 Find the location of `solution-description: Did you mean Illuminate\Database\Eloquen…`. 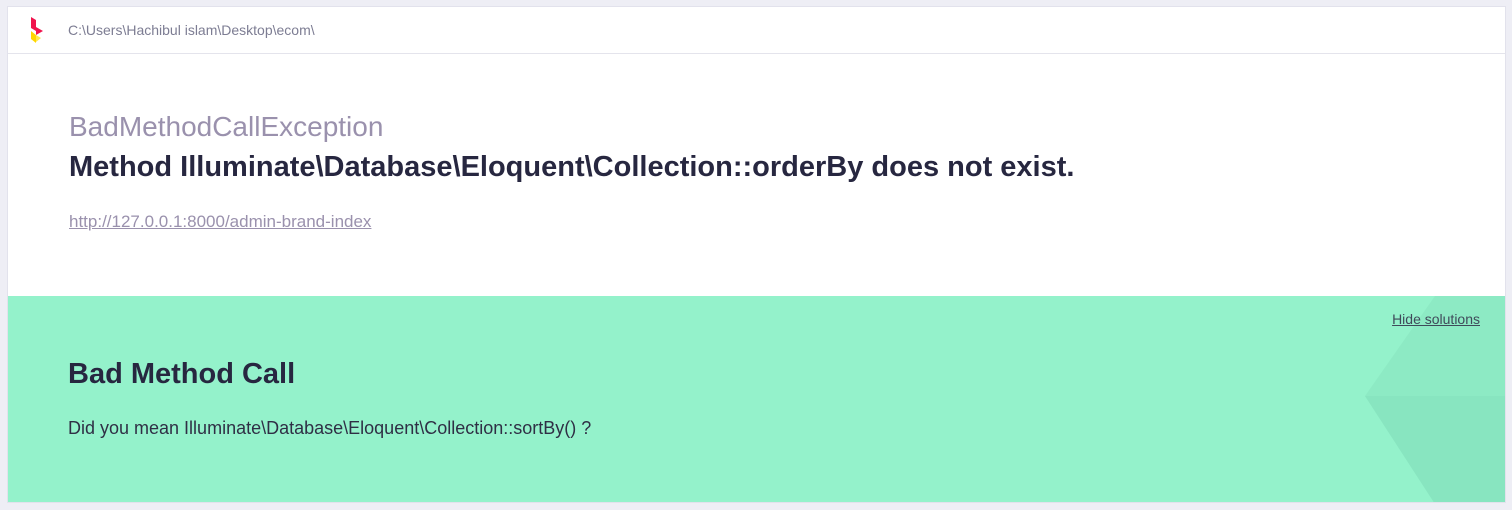

solution-description: Did you mean Illuminate\Database\Eloquen… is located at coordinates (330, 428).